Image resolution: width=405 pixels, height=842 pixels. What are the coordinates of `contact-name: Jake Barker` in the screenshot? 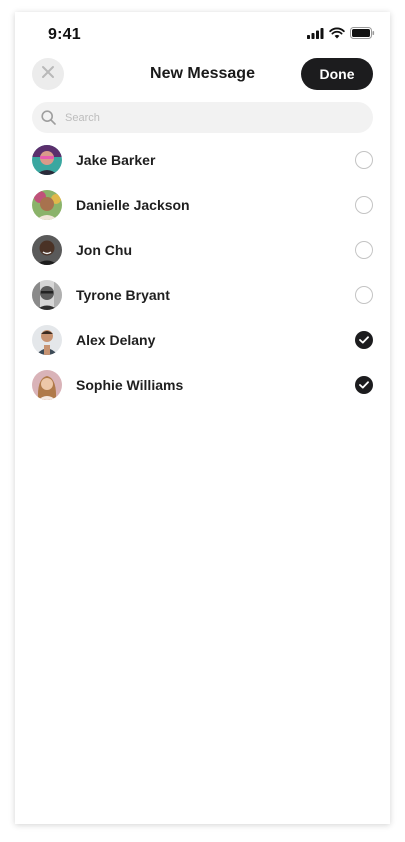 It's located at (116, 159).